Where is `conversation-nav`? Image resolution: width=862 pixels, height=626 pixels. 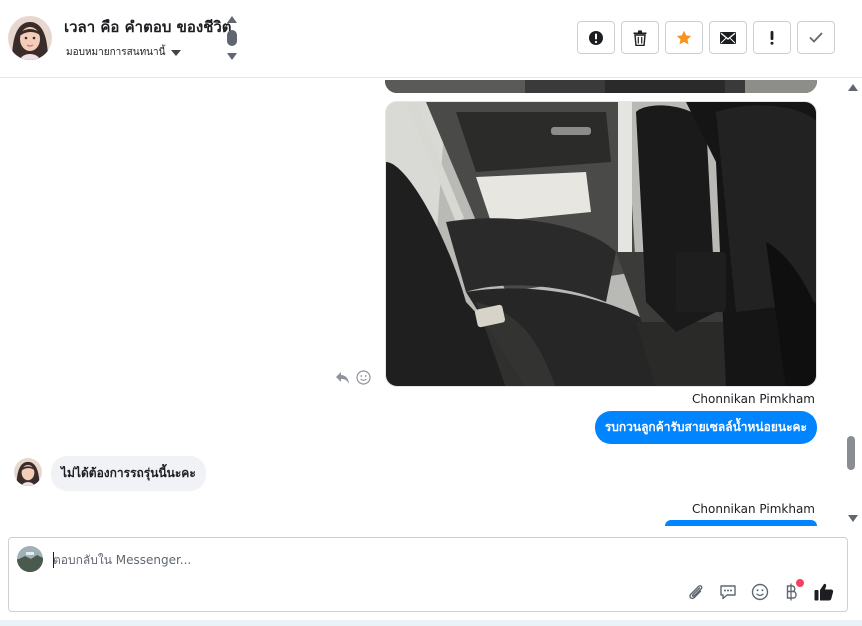
conversation-nav is located at coordinates (232, 39).